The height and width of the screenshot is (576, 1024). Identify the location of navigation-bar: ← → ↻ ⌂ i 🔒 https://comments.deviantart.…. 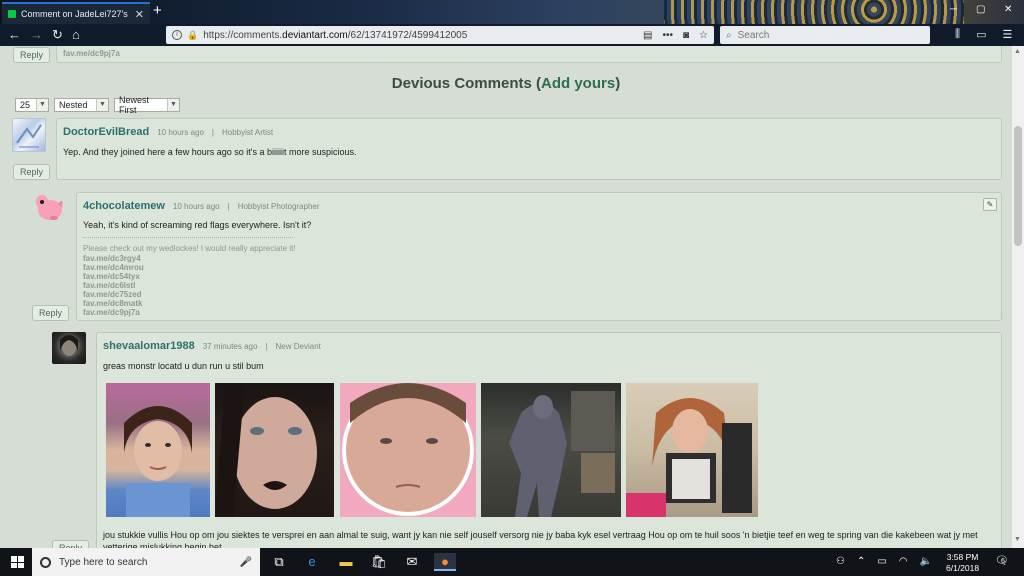
(512, 35).